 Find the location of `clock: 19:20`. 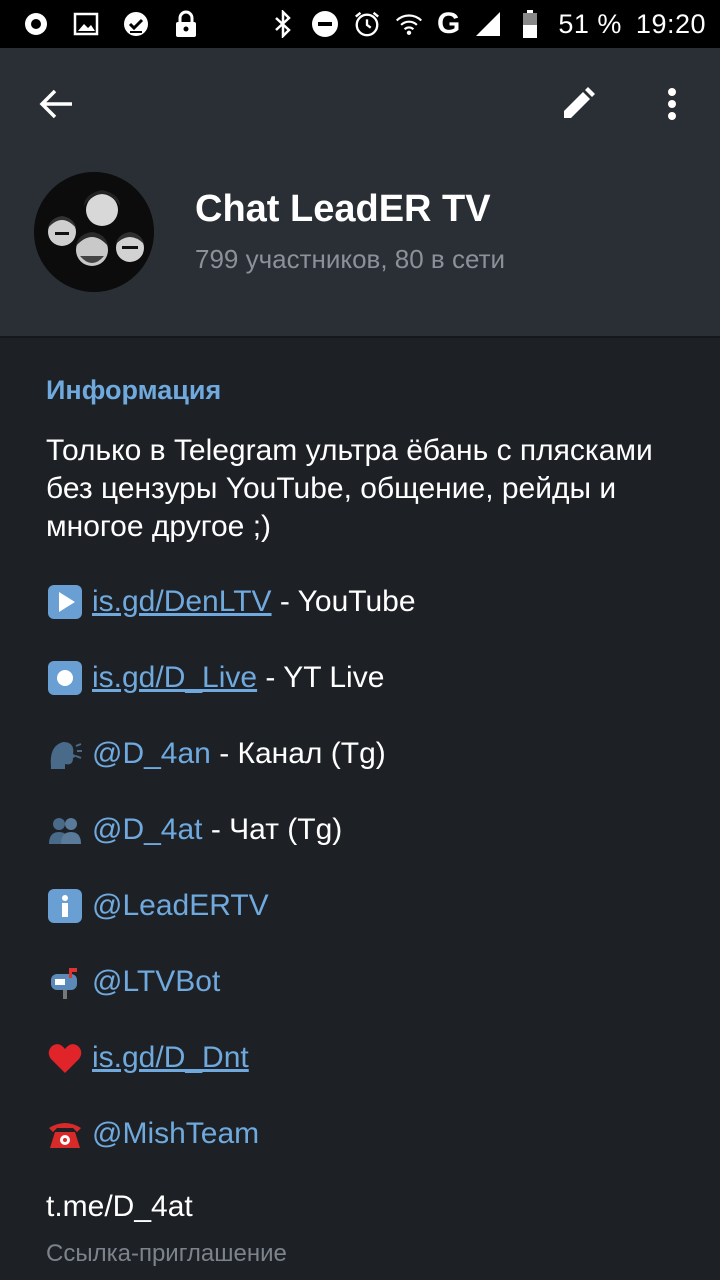

clock: 19:20 is located at coordinates (670, 23).